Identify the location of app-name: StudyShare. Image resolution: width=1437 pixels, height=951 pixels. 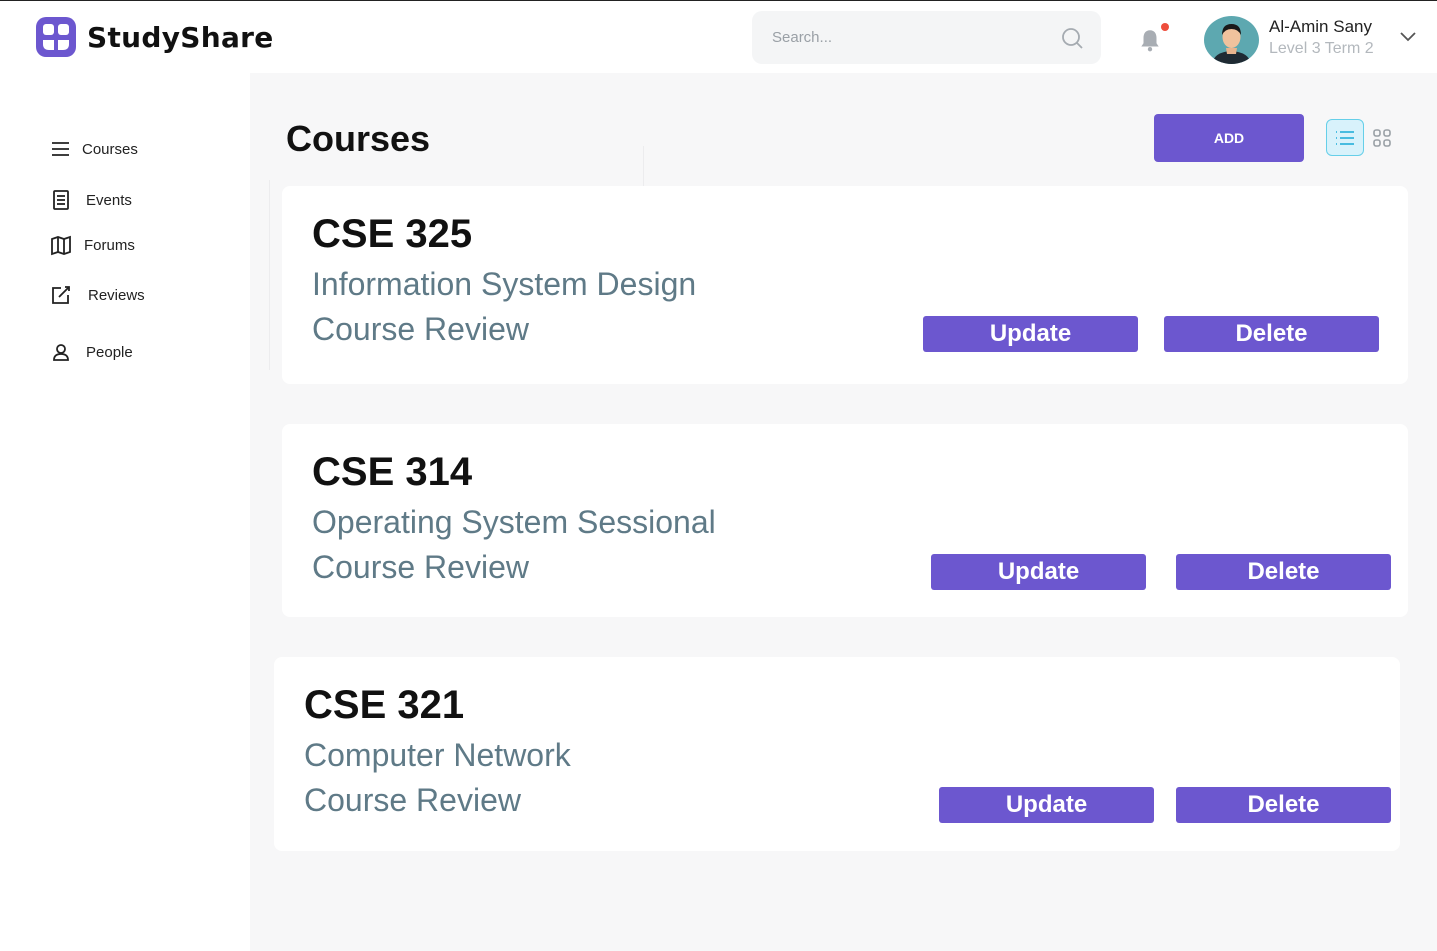
(180, 37).